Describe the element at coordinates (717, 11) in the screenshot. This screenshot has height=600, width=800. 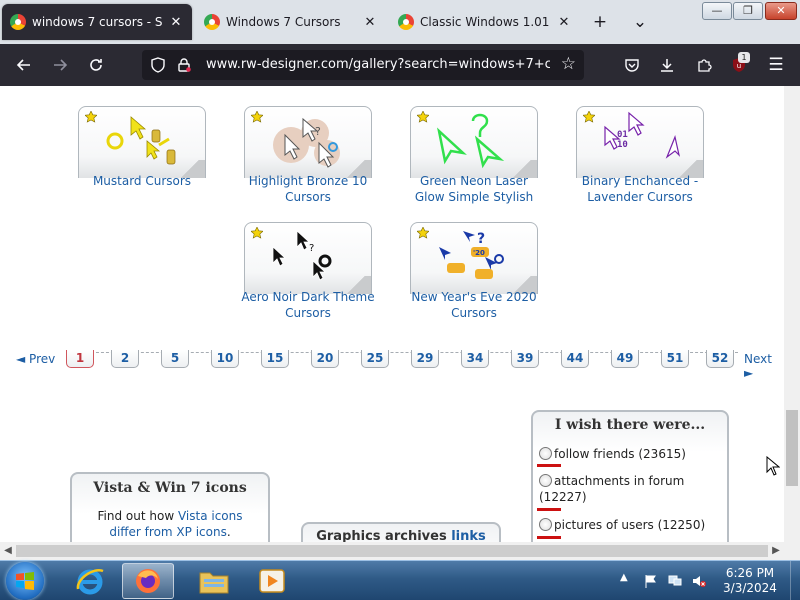
I see `minimize-button: —` at that location.